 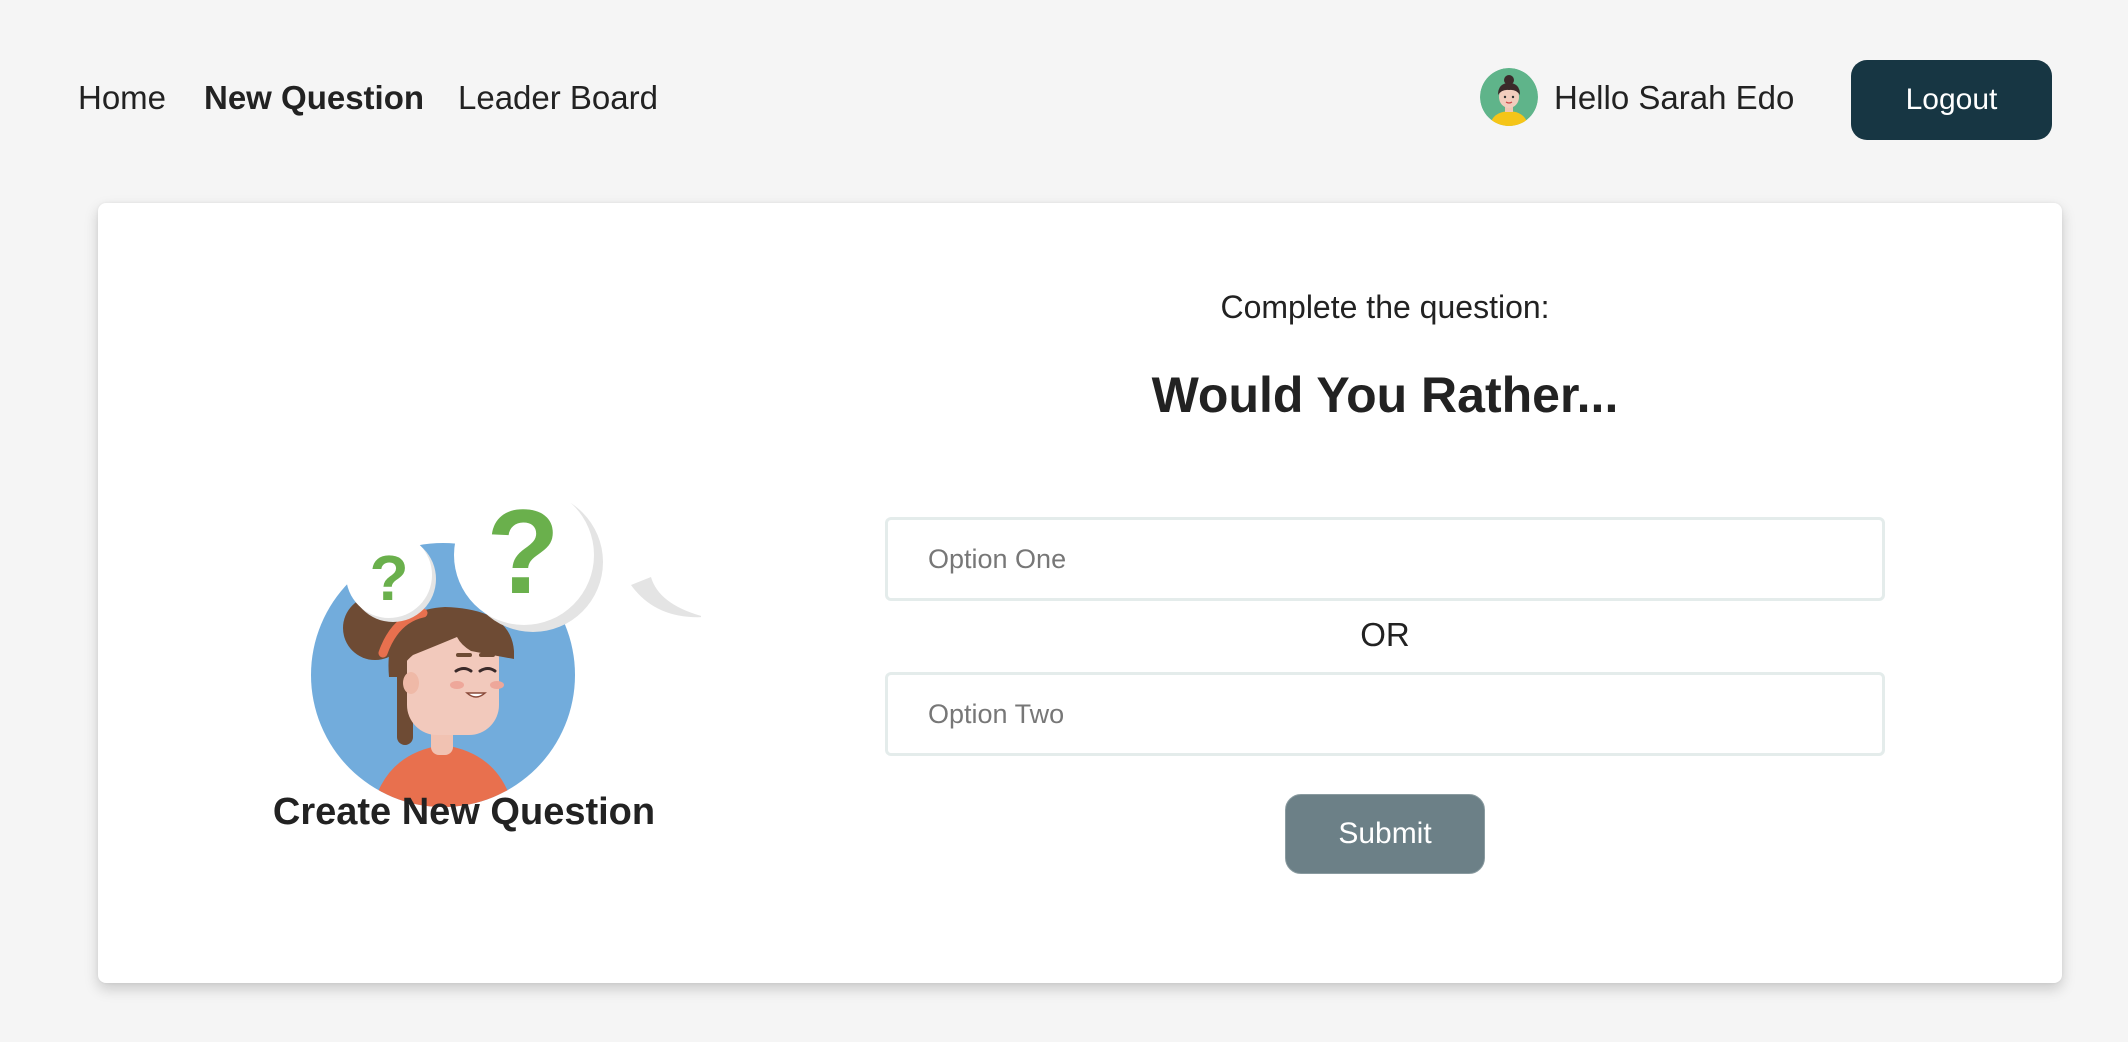 What do you see at coordinates (558, 98) in the screenshot?
I see `nav-leader-board-link: Leader Board` at bounding box center [558, 98].